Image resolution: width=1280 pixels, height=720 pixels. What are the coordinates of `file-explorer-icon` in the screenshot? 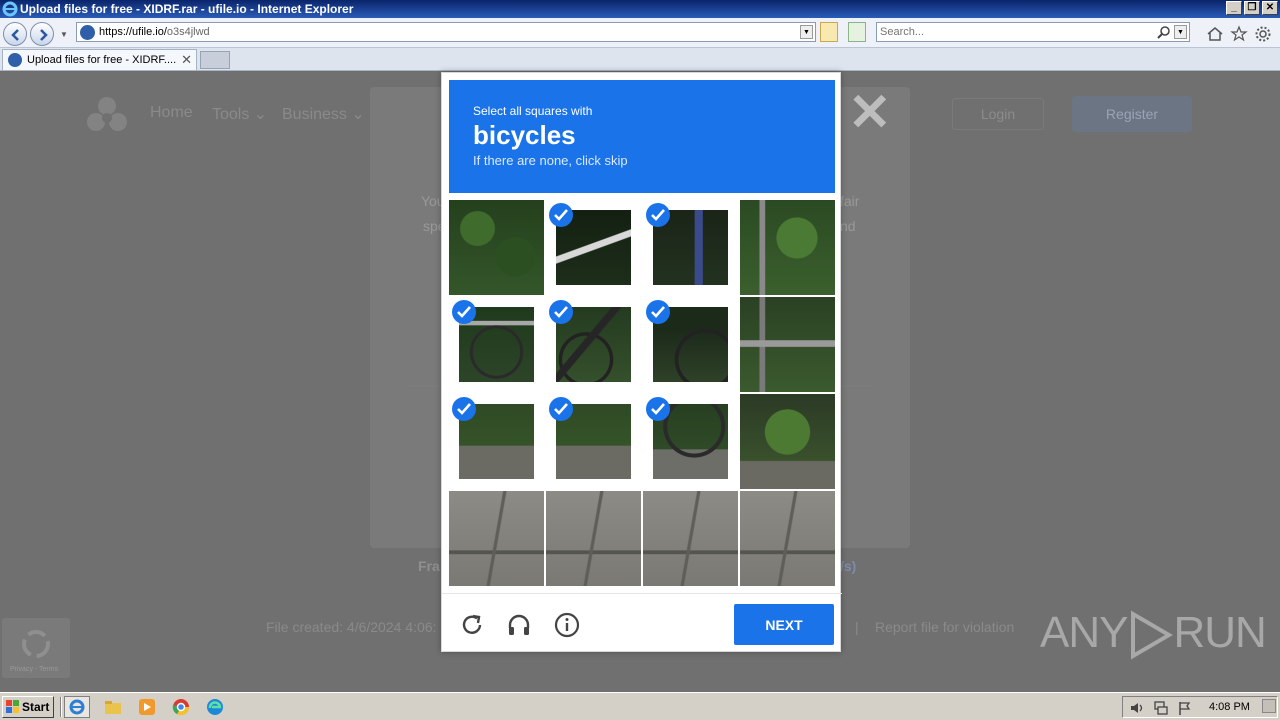 It's located at (113, 707).